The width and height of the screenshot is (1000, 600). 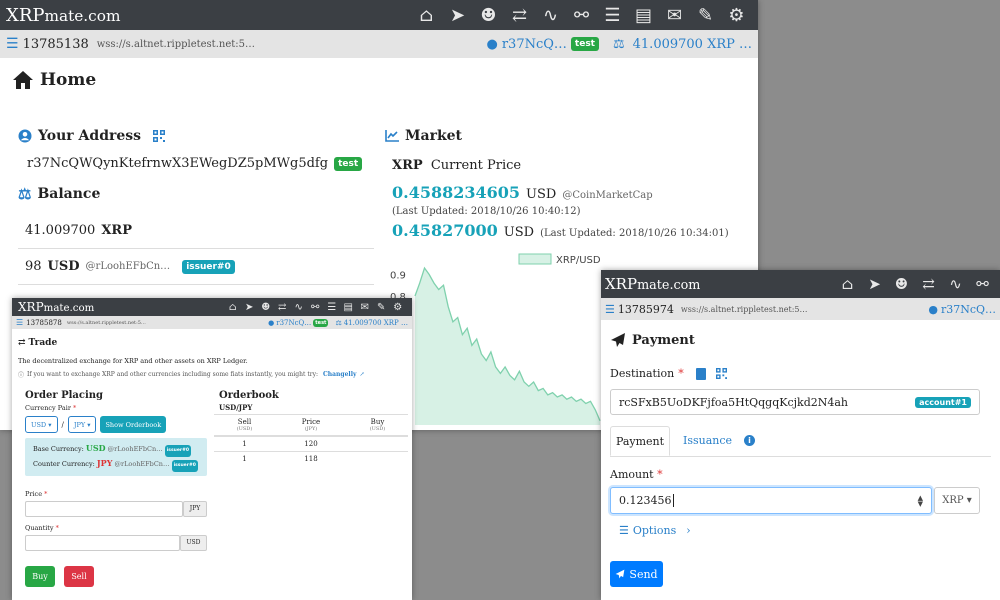 What do you see at coordinates (31, 307) in the screenshot?
I see `brand-name-bold: XRP` at bounding box center [31, 307].